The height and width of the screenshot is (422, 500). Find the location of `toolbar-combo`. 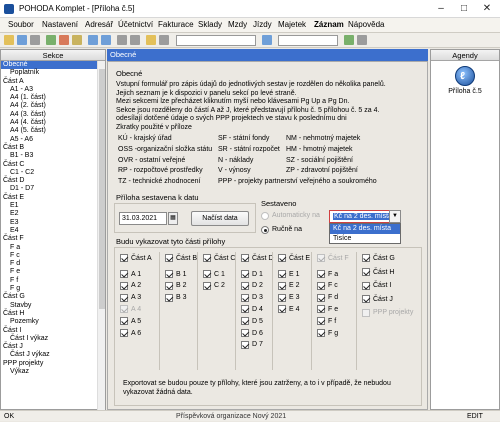

toolbar-combo is located at coordinates (308, 40).